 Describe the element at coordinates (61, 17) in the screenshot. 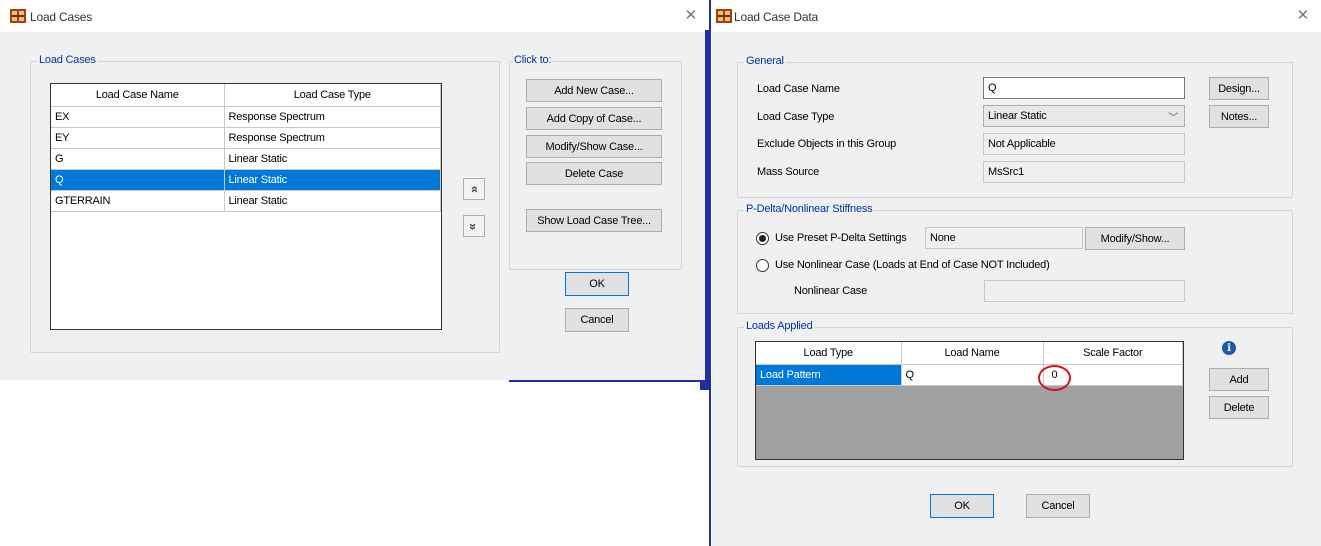

I see `window-title: Load Cases` at that location.